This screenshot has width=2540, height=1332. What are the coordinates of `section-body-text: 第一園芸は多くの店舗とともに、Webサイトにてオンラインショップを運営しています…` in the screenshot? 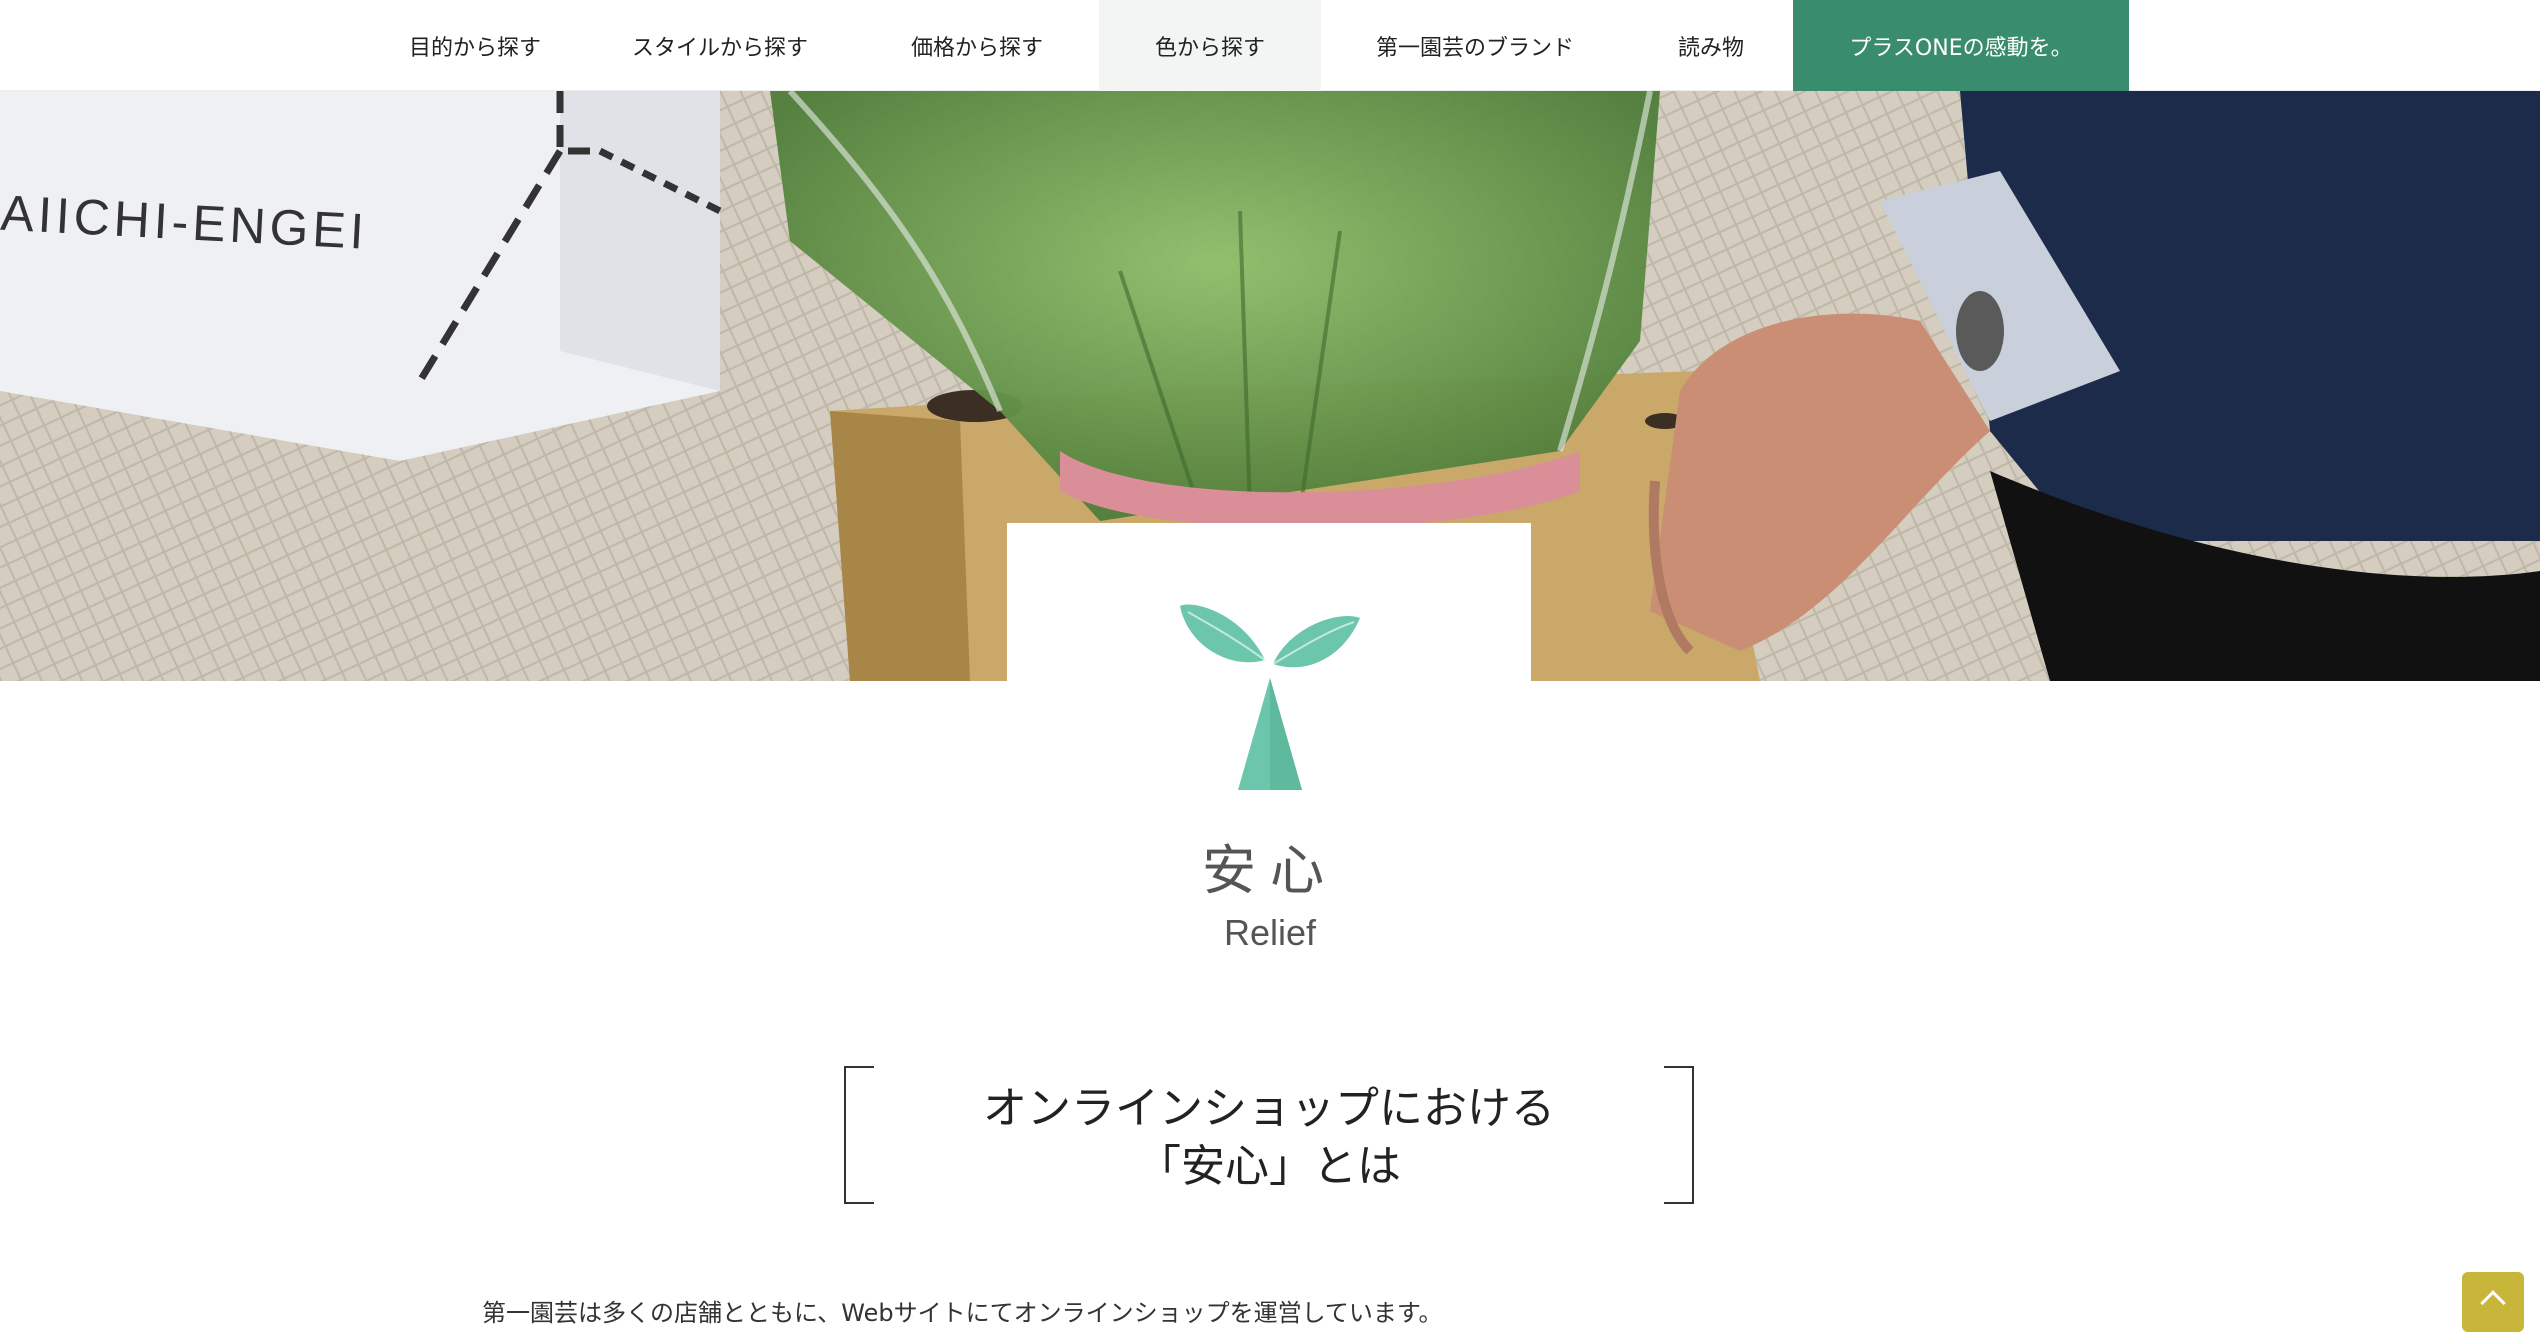 It's located at (962, 1313).